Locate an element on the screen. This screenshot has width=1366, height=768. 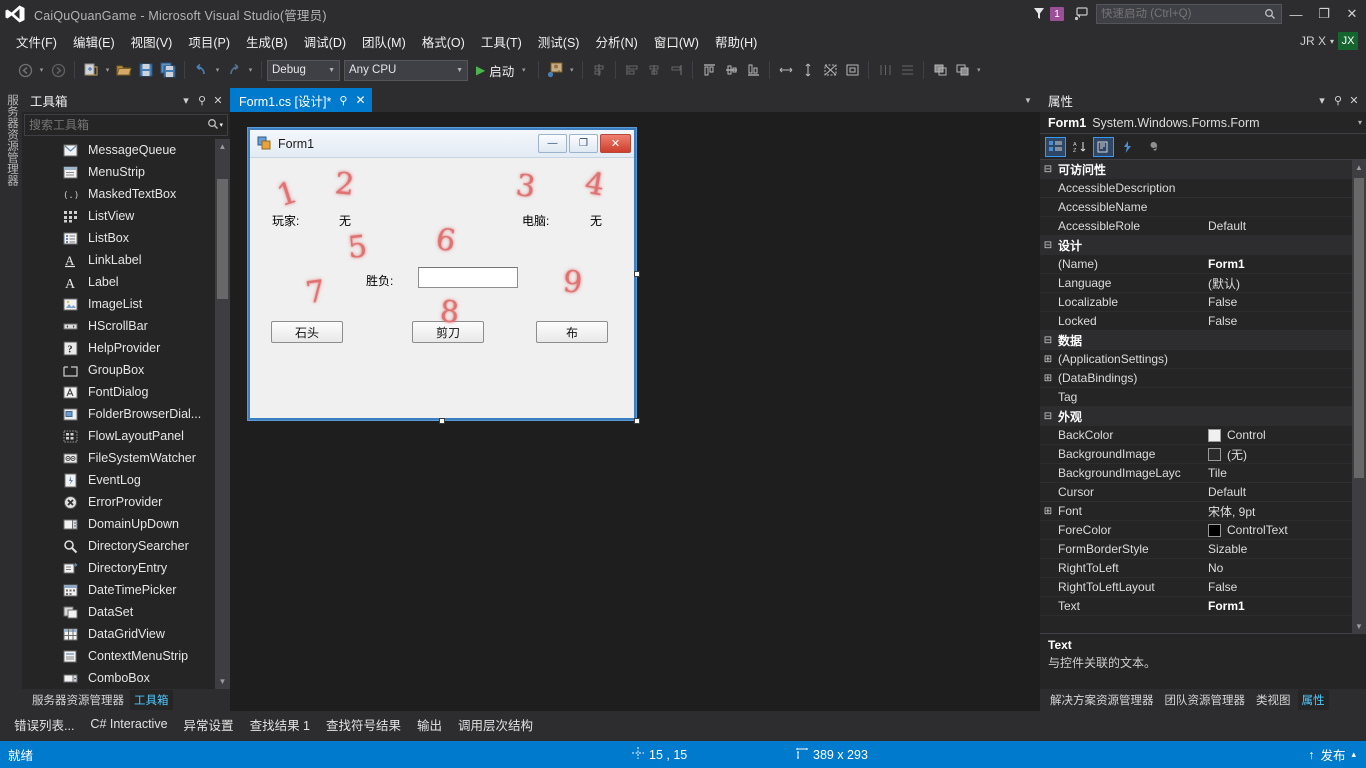
property-row: Tag is located at coordinates (1203, 397).